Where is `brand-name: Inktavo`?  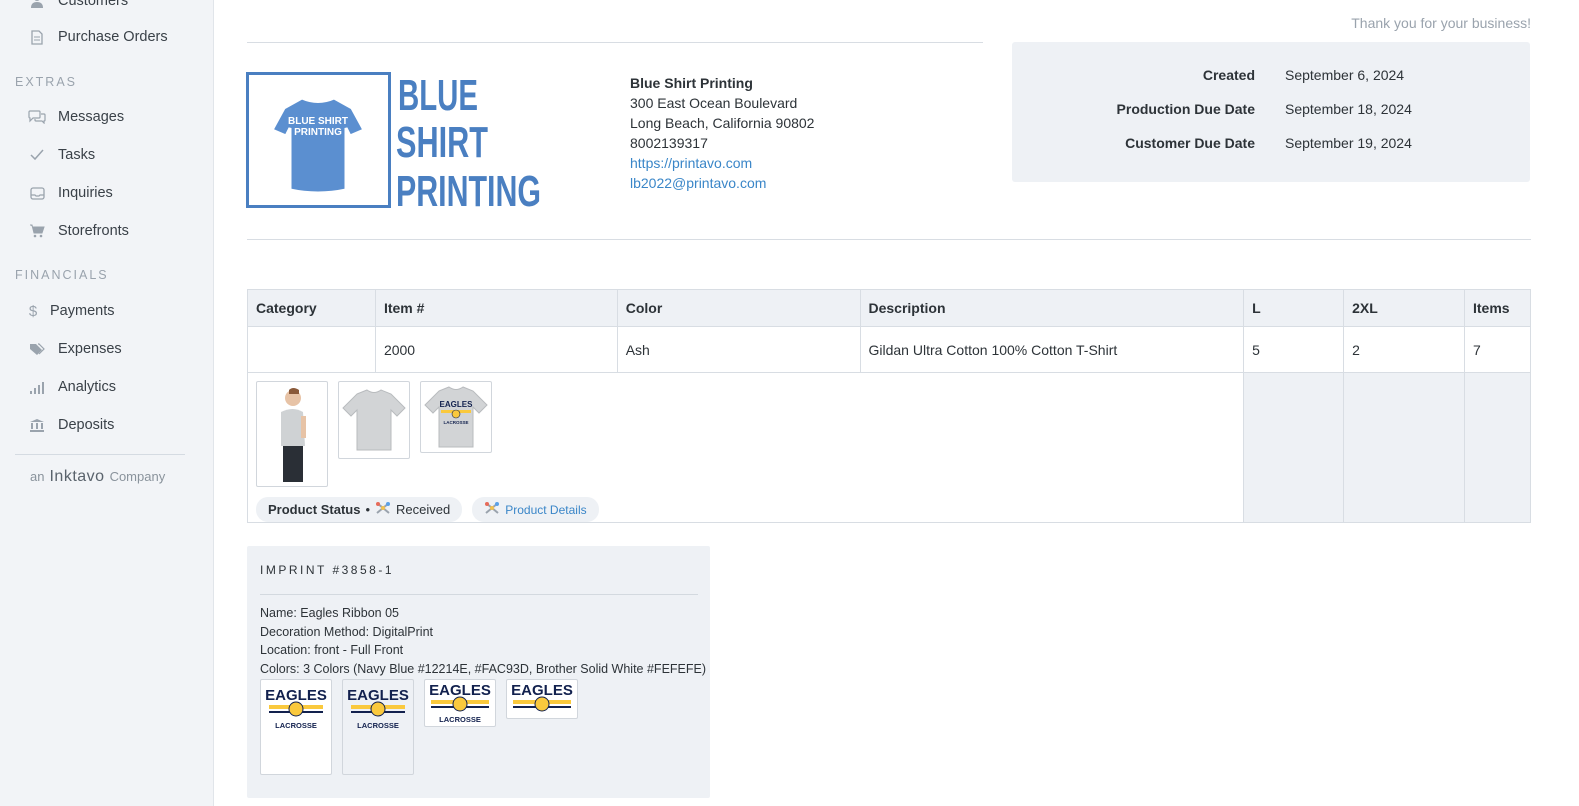
brand-name: Inktavo is located at coordinates (77, 476).